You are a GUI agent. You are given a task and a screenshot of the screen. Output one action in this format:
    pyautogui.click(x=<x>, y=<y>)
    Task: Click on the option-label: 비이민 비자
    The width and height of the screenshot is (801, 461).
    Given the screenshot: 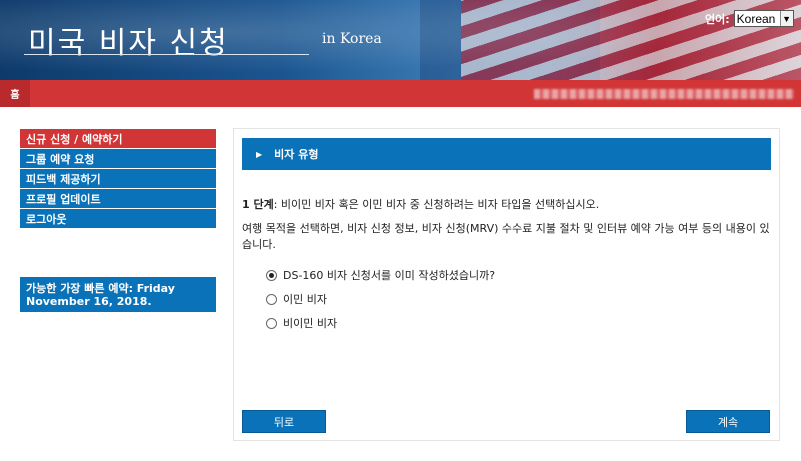 What is the action you would take?
    pyautogui.click(x=310, y=323)
    